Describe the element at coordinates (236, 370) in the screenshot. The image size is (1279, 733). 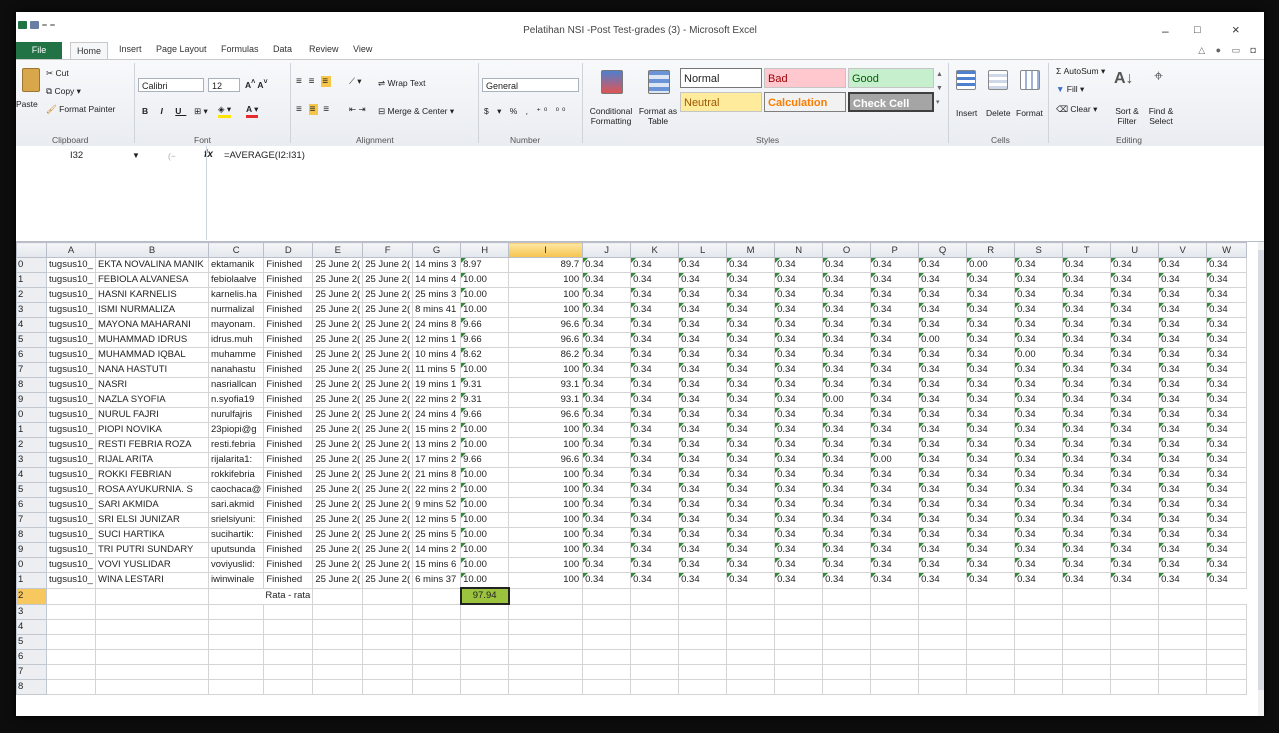
I see `cell: nanahastu` at that location.